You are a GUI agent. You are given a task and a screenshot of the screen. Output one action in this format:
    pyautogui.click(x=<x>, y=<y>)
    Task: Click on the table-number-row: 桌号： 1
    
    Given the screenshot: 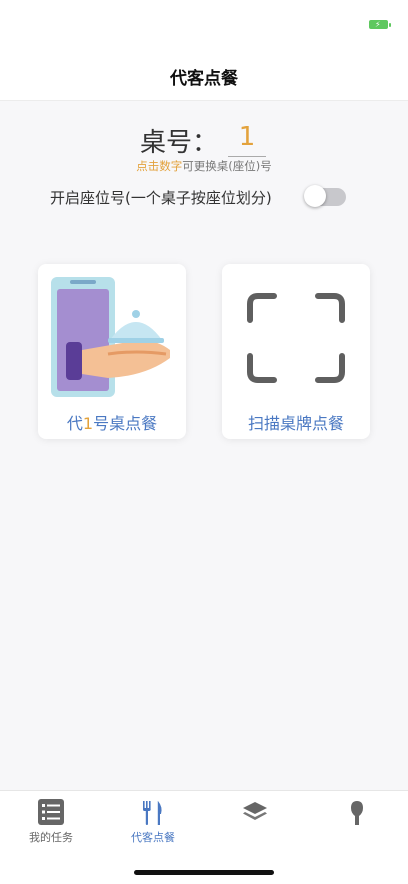 What is the action you would take?
    pyautogui.click(x=204, y=140)
    